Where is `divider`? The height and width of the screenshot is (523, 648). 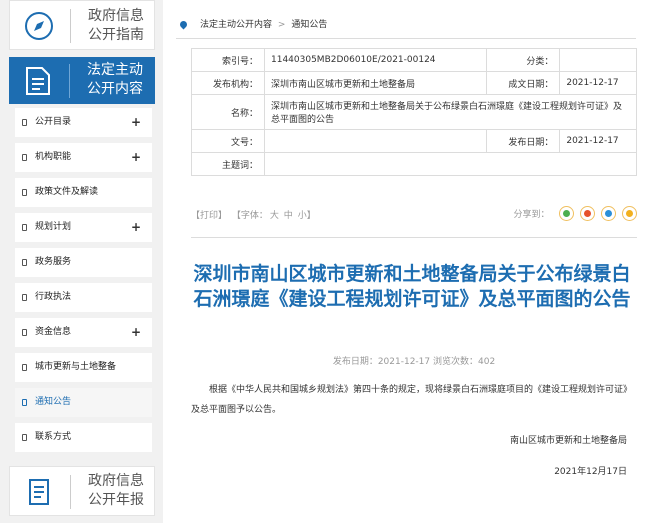 divider is located at coordinates (414, 237).